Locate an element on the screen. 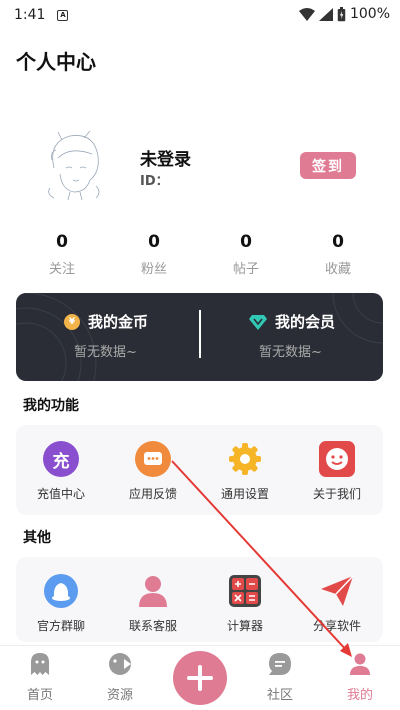  stat-label: 收藏 is located at coordinates (337, 269).